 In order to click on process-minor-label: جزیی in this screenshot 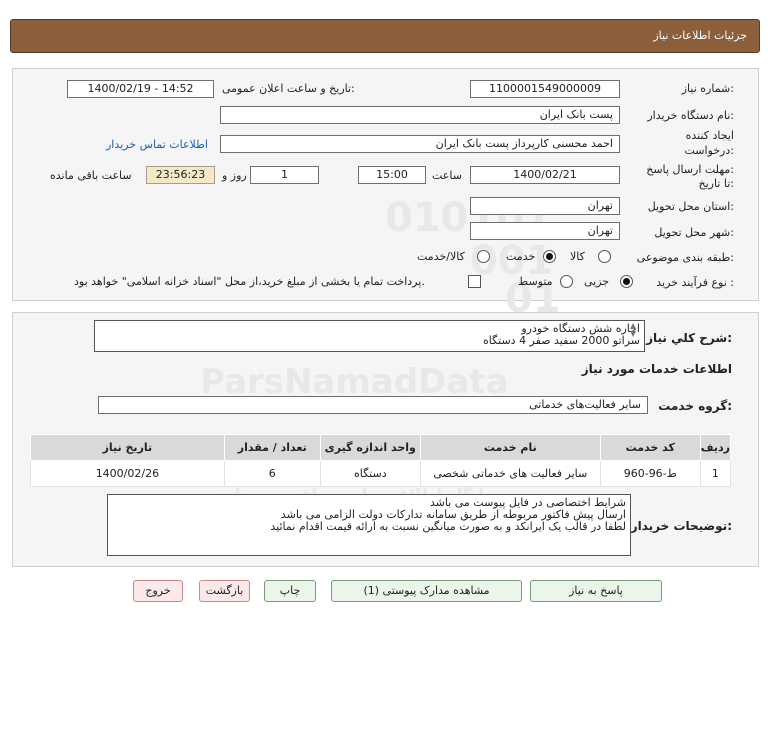, I will do `click(597, 281)`.